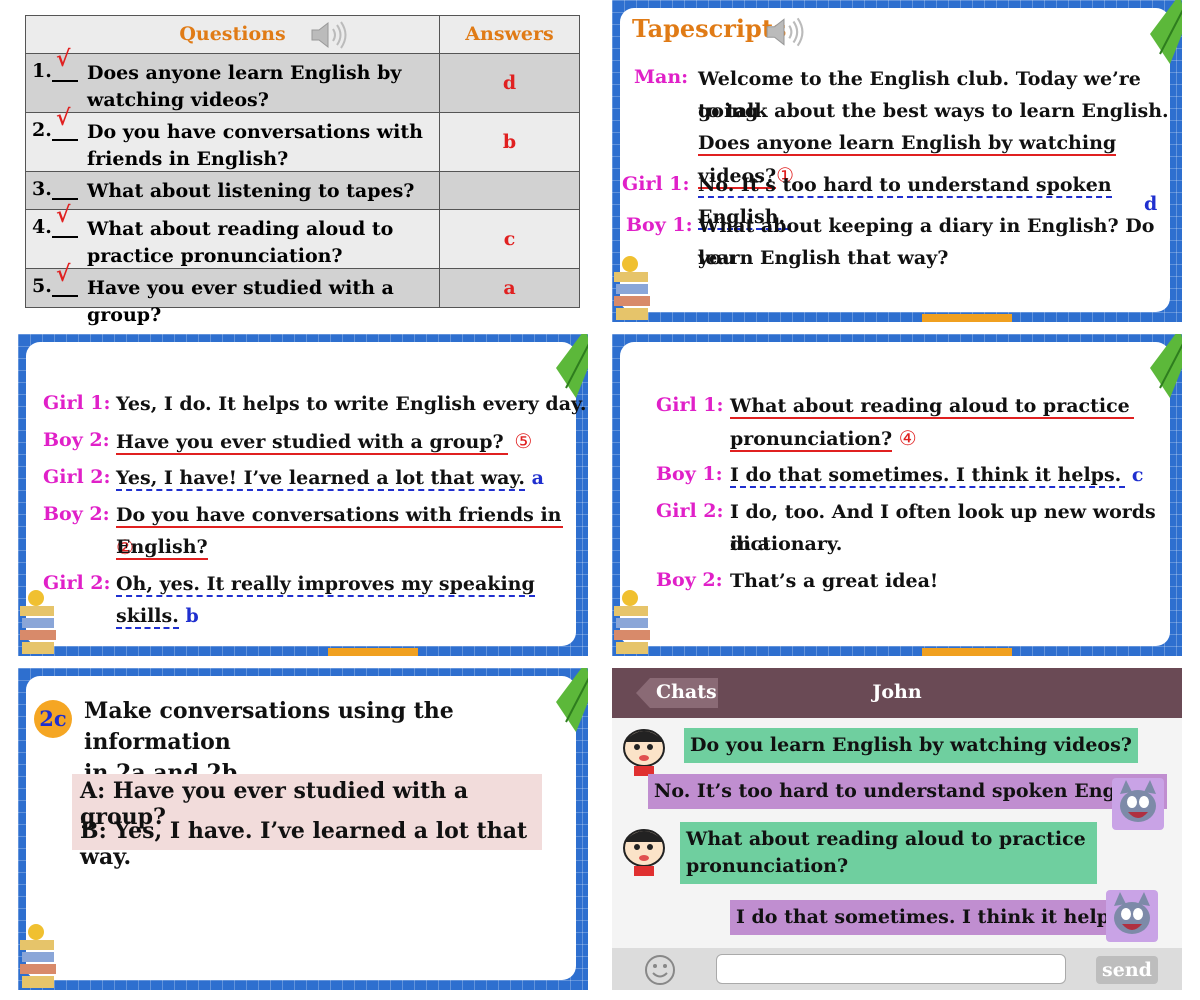  What do you see at coordinates (42, 129) in the screenshot?
I see `question-number: 2.` at bounding box center [42, 129].